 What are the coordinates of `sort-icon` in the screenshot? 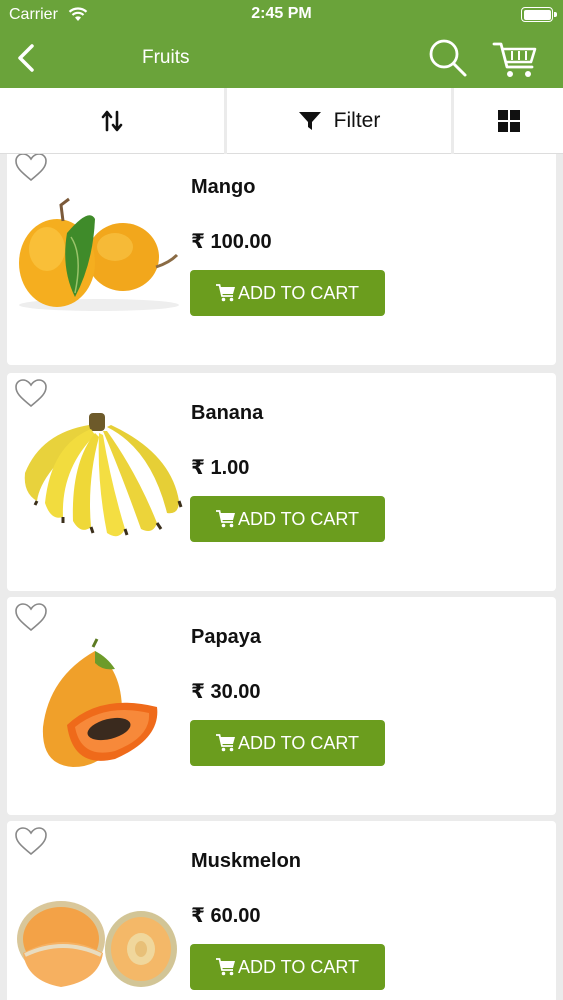 It's located at (112, 121).